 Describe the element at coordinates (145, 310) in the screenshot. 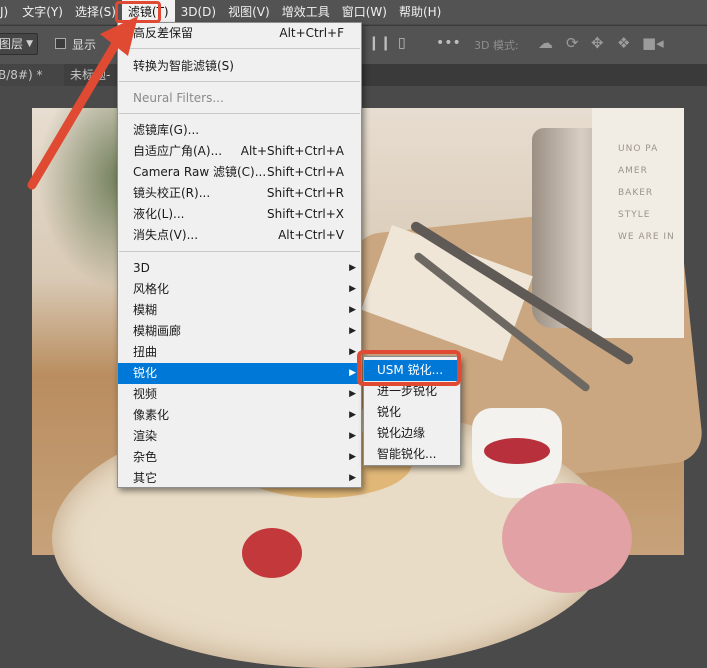

I see `menu-sub-blur-label: 模糊` at that location.